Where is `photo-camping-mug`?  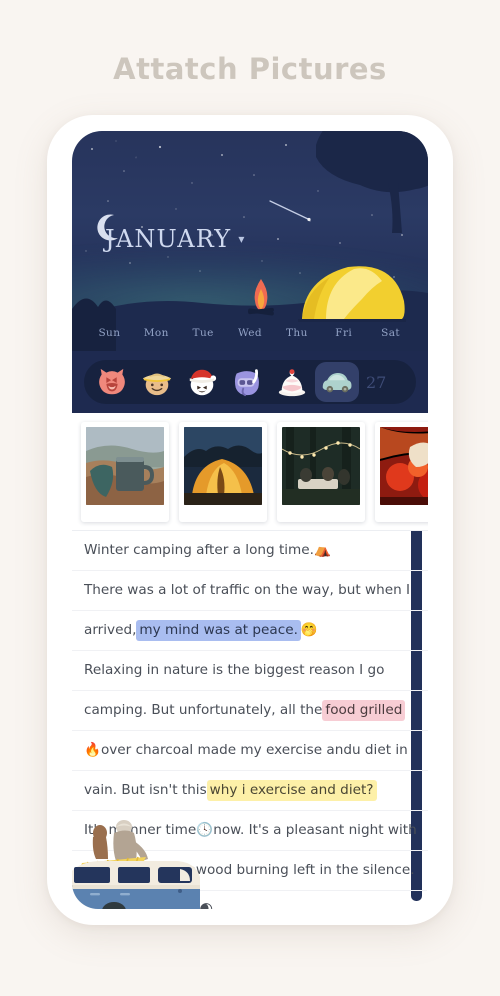 photo-camping-mug is located at coordinates (125, 472).